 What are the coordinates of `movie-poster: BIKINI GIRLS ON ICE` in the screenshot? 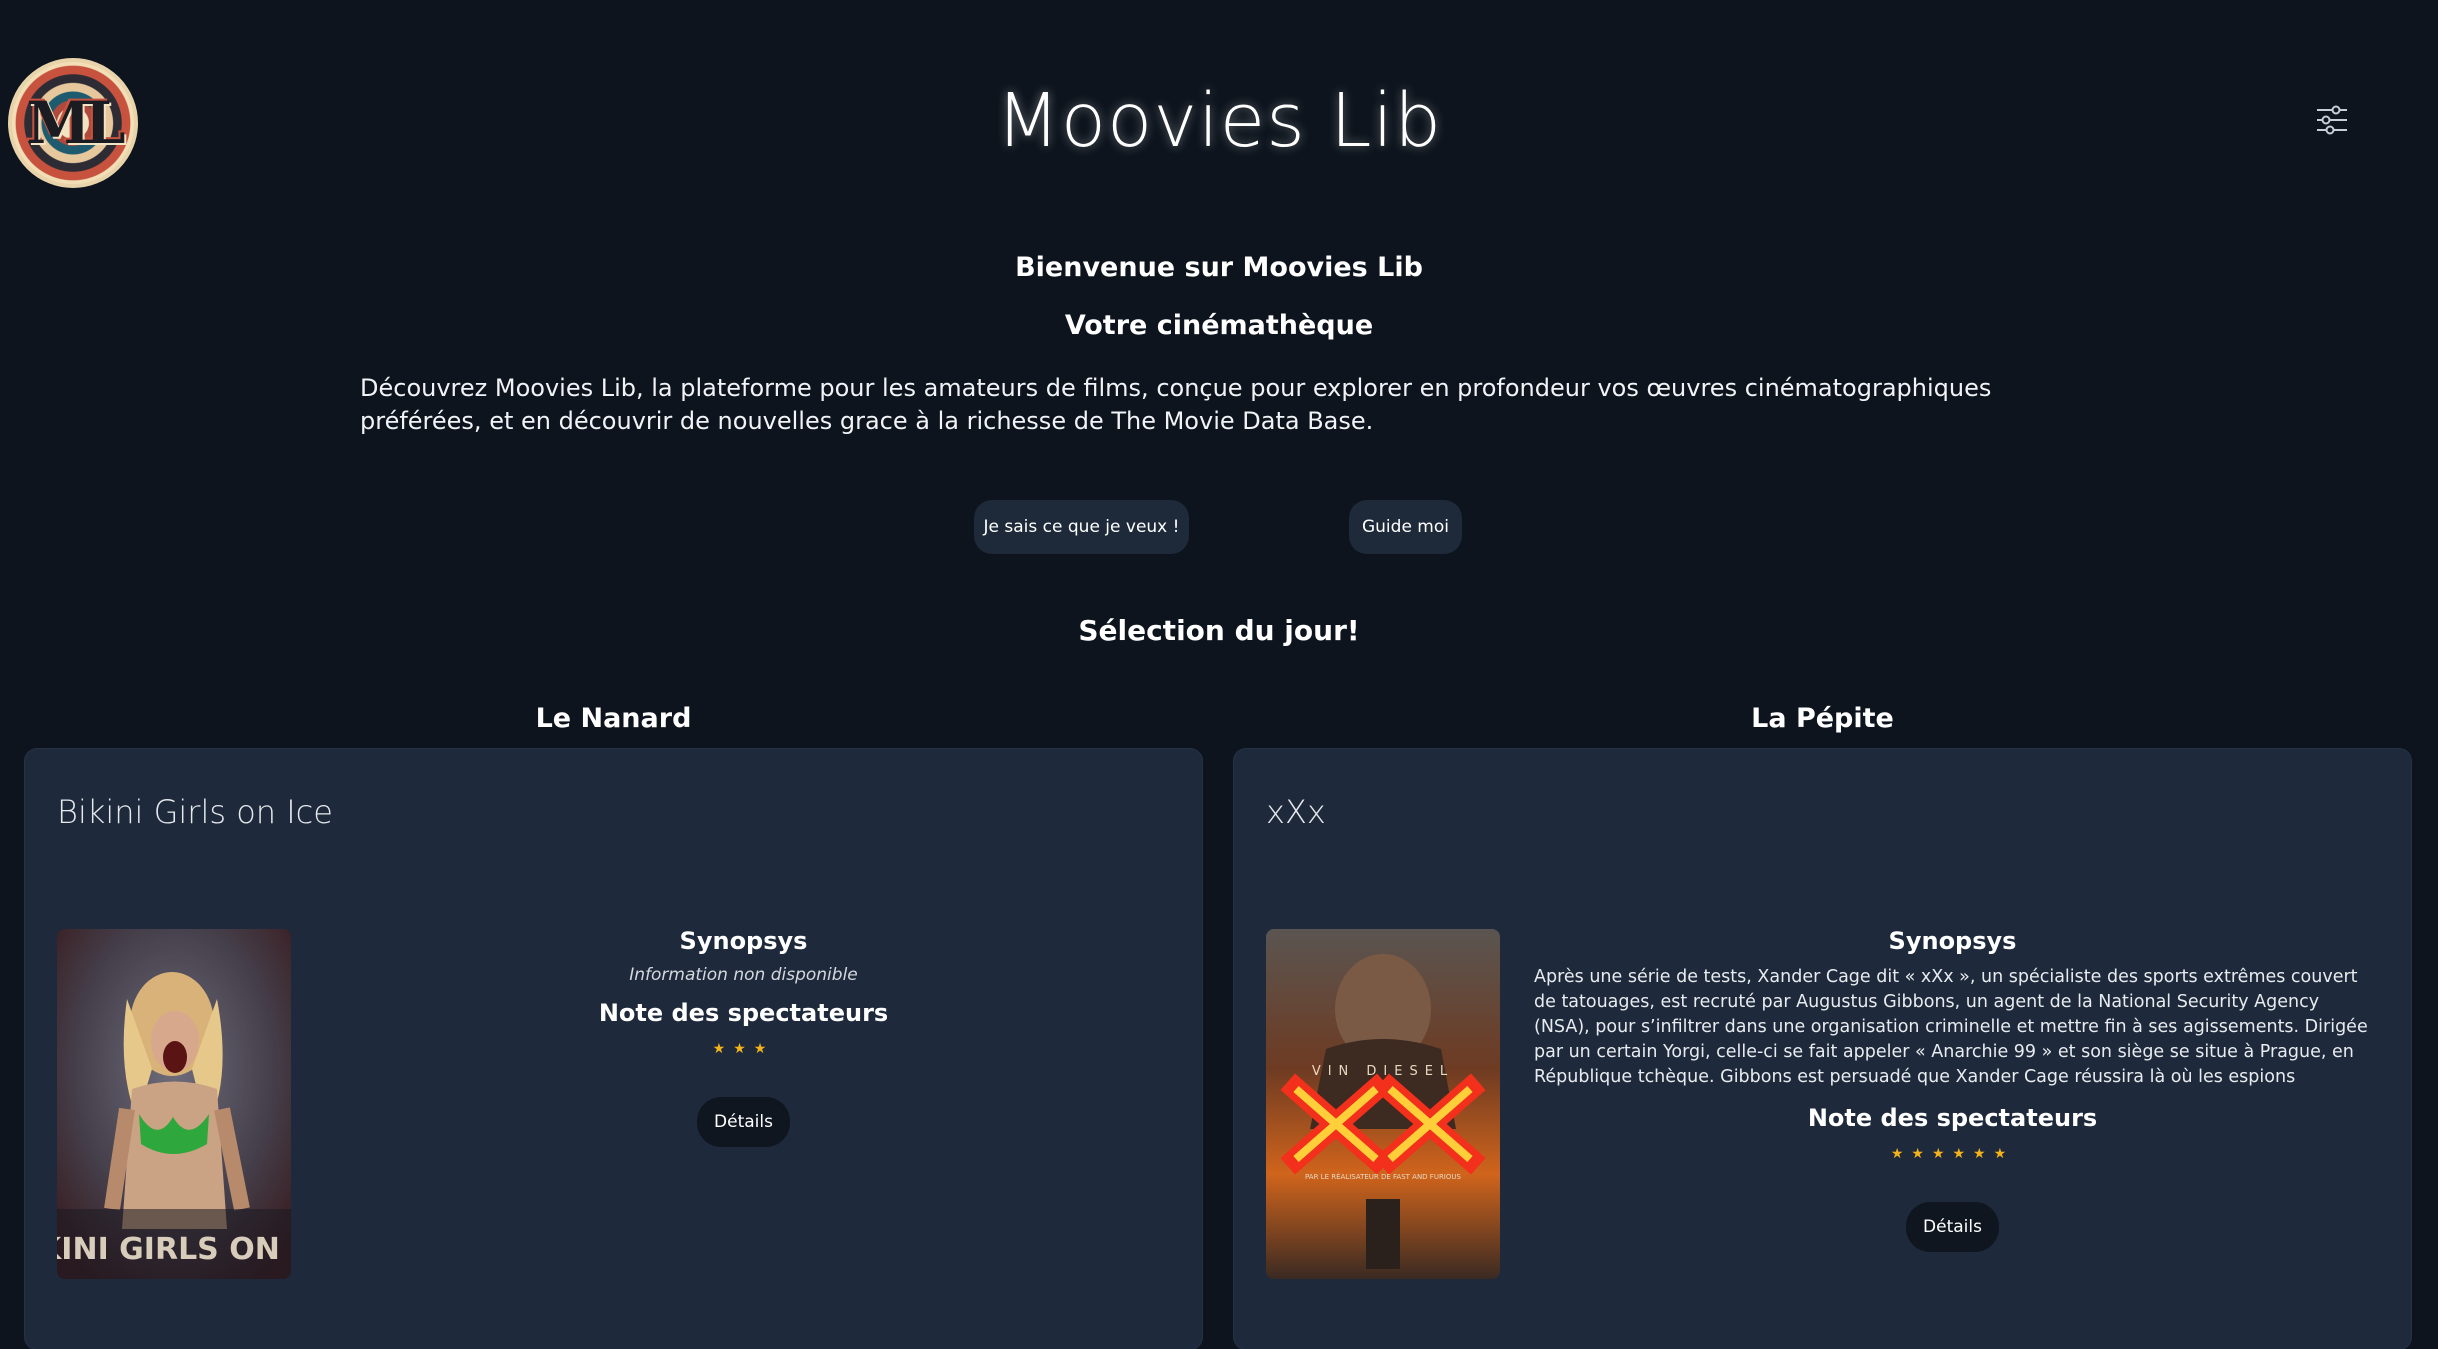 It's located at (174, 1104).